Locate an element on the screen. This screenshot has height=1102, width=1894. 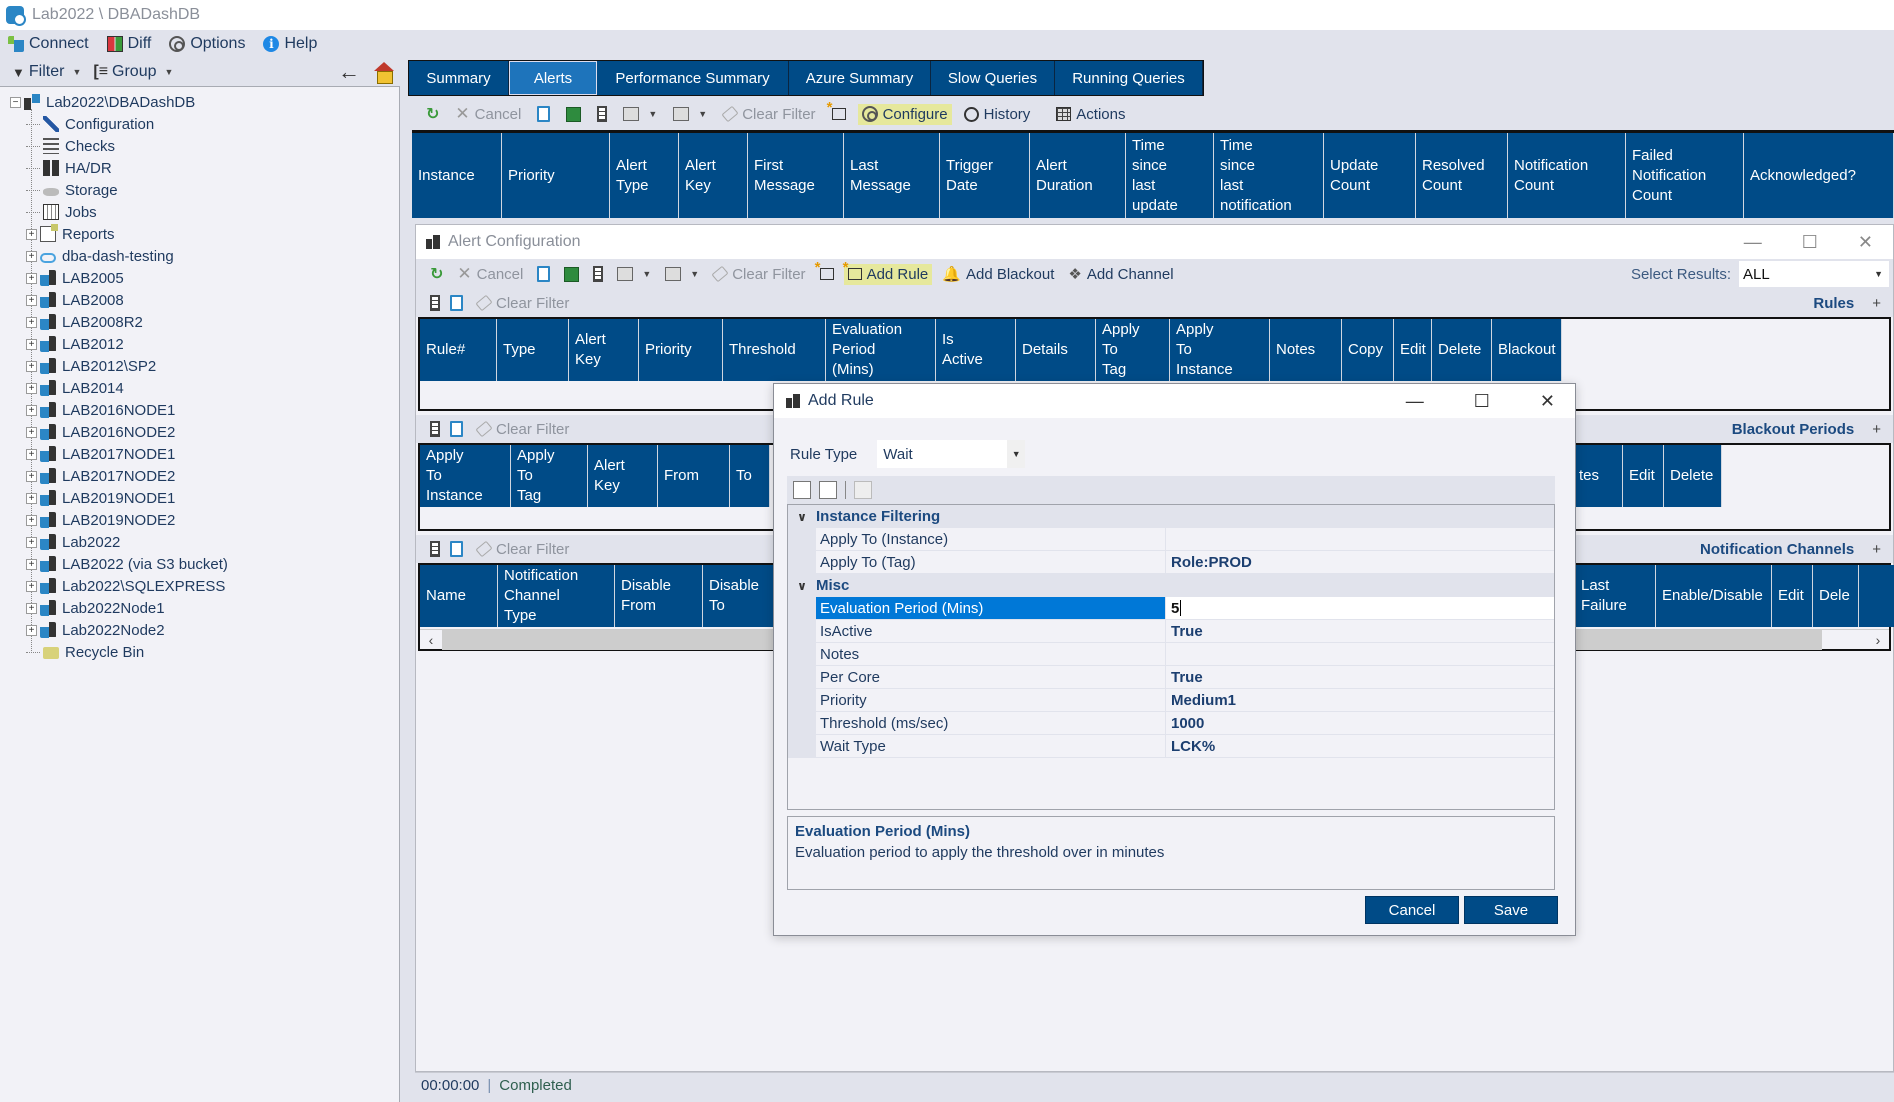
chevron-down-icon: ∨ is located at coordinates (802, 586).